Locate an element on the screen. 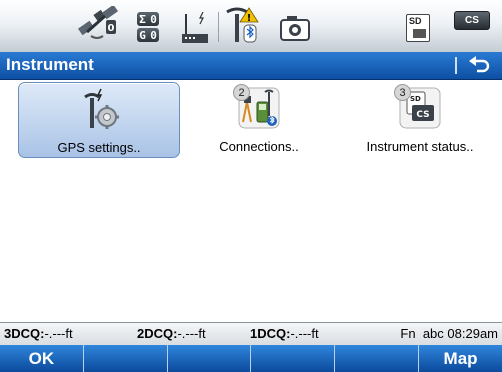 The width and height of the screenshot is (502, 372). sd-label: SD is located at coordinates (415, 21).